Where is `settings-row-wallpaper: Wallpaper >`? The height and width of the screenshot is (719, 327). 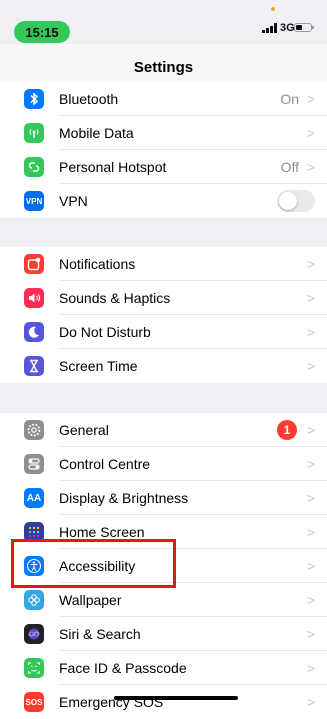 settings-row-wallpaper: Wallpaper > is located at coordinates (163, 600).